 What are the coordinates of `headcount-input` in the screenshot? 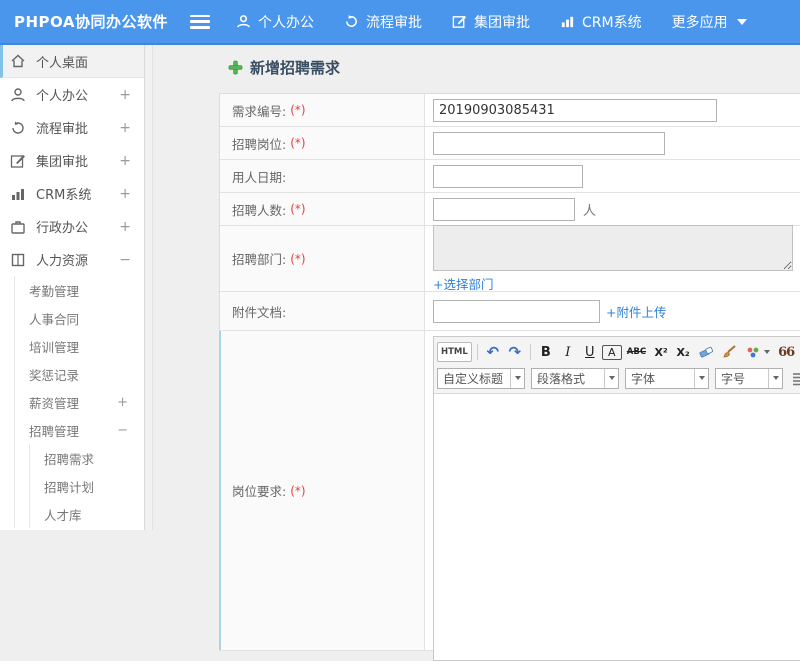 It's located at (504, 209).